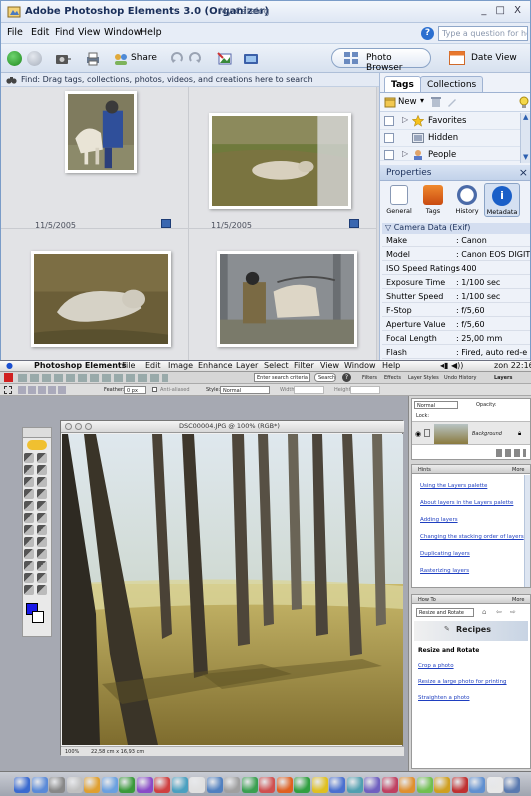  I want to click on slideshow-icon, so click(251, 59).